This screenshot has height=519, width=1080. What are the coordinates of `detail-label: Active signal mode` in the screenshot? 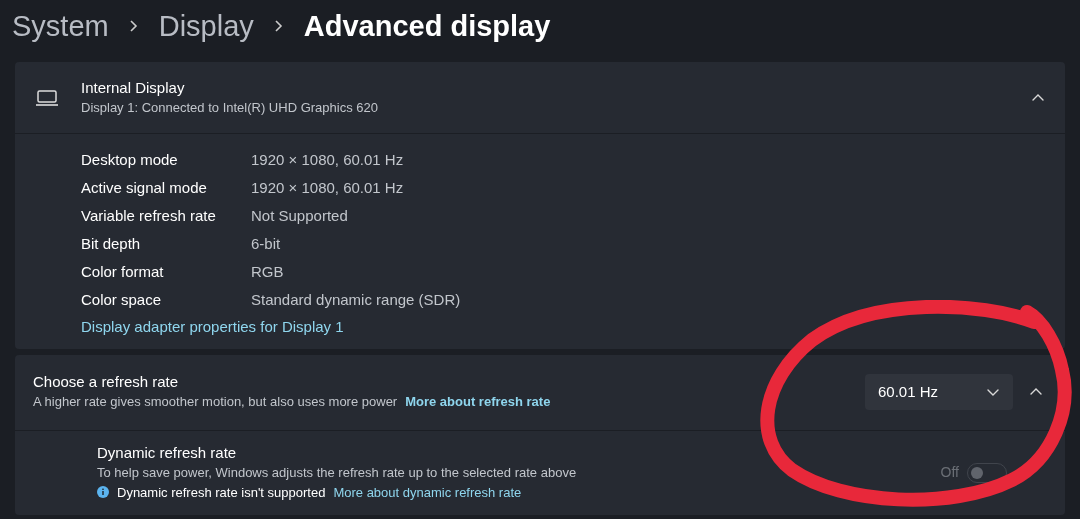 It's located at (144, 187).